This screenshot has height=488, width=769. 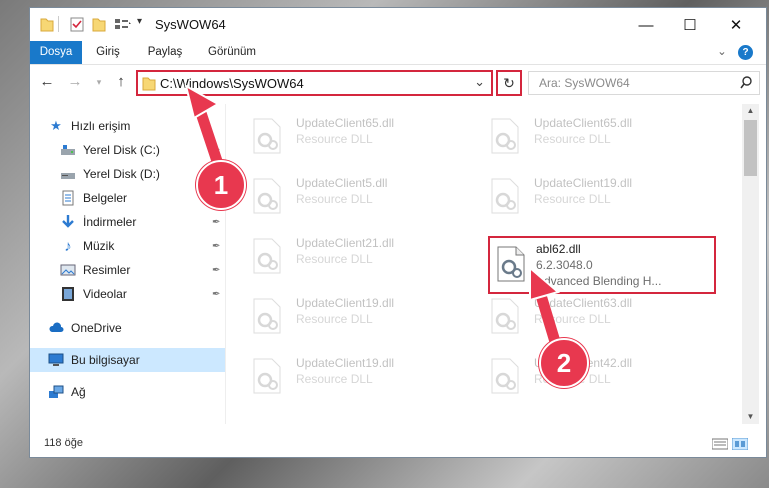 What do you see at coordinates (584, 83) in the screenshot?
I see `search-placeholder: Ara: SysWOW64` at bounding box center [584, 83].